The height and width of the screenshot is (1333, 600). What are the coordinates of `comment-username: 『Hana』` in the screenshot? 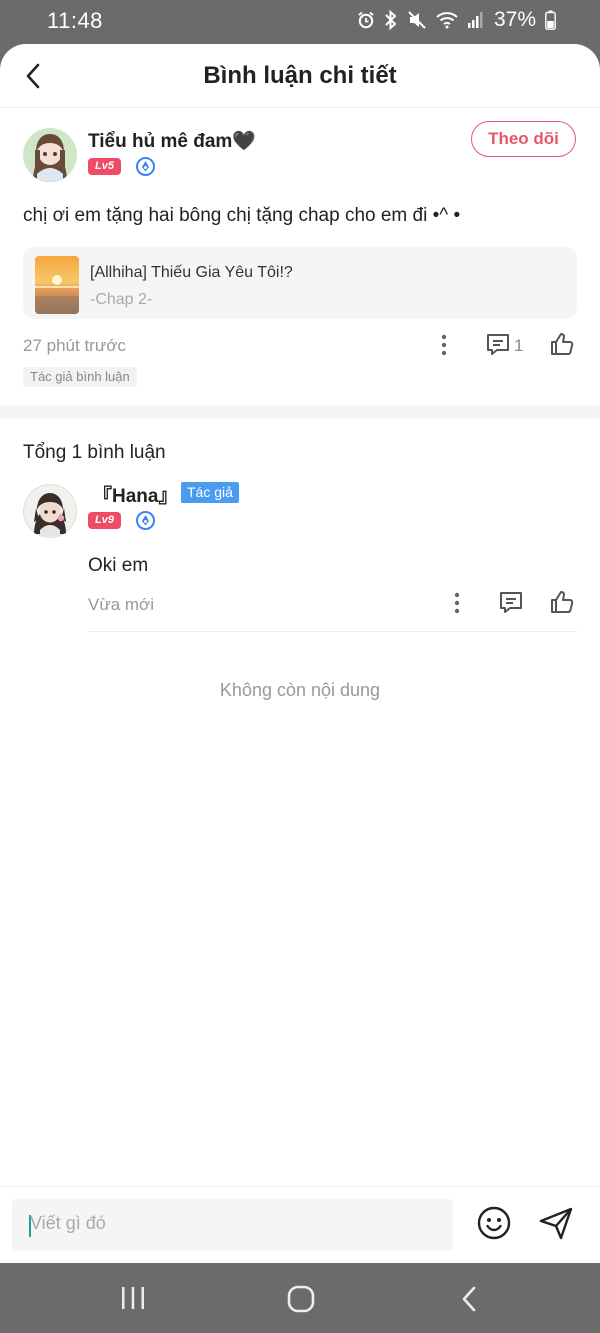 It's located at (135, 494).